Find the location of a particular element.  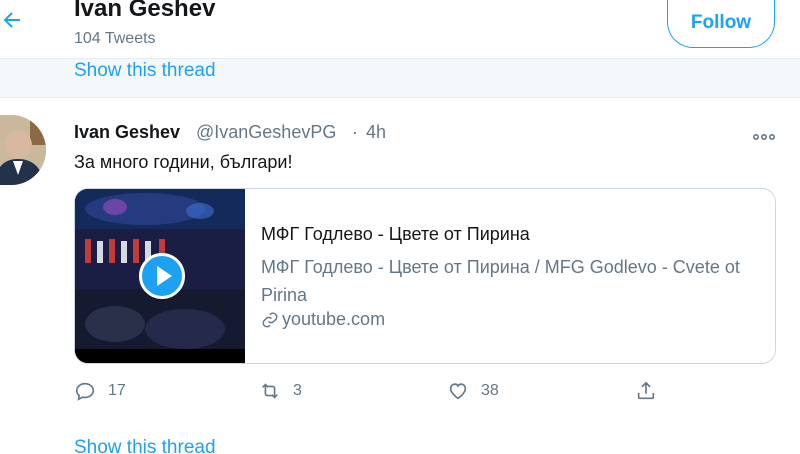

tweet-author-handle: @IvanGeshevPG is located at coordinates (266, 132).